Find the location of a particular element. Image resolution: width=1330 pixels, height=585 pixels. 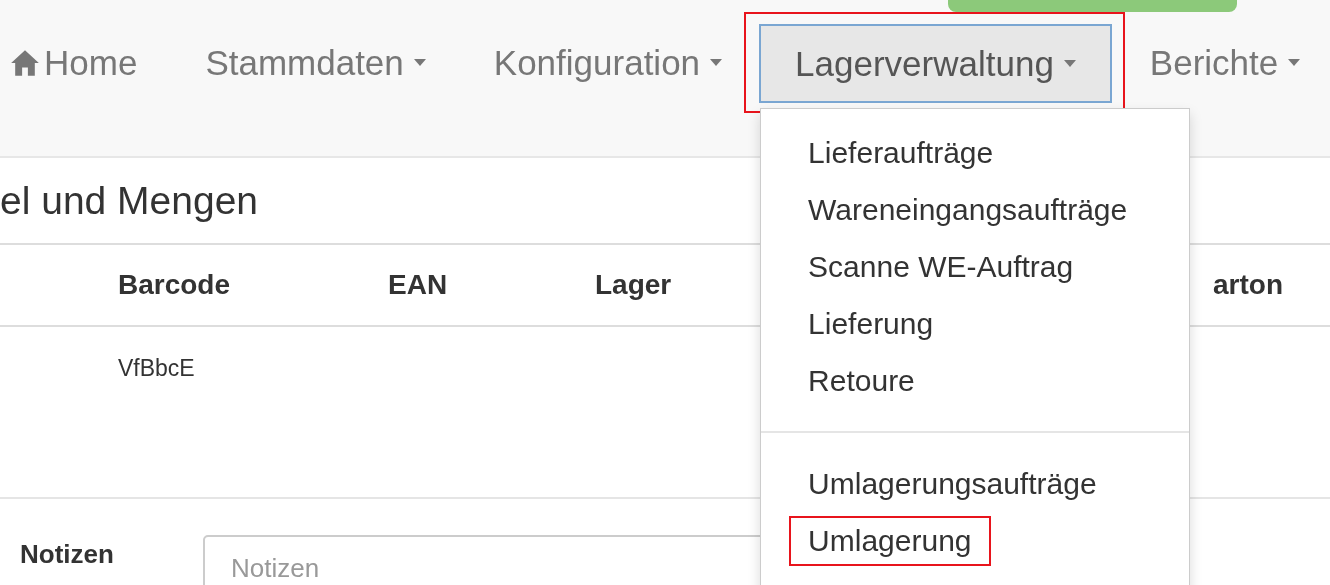

nav-dropdown-link: Berichte is located at coordinates (1225, 62).